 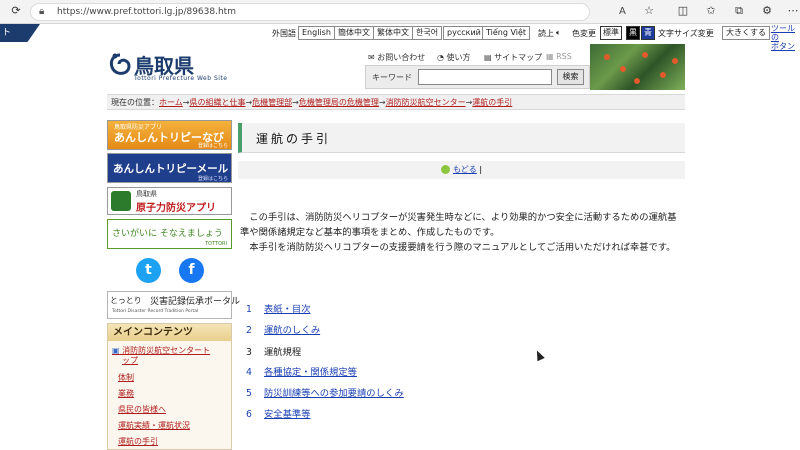 I want to click on banner-prepare-main: さいがいに そなえましょう, so click(x=167, y=234).